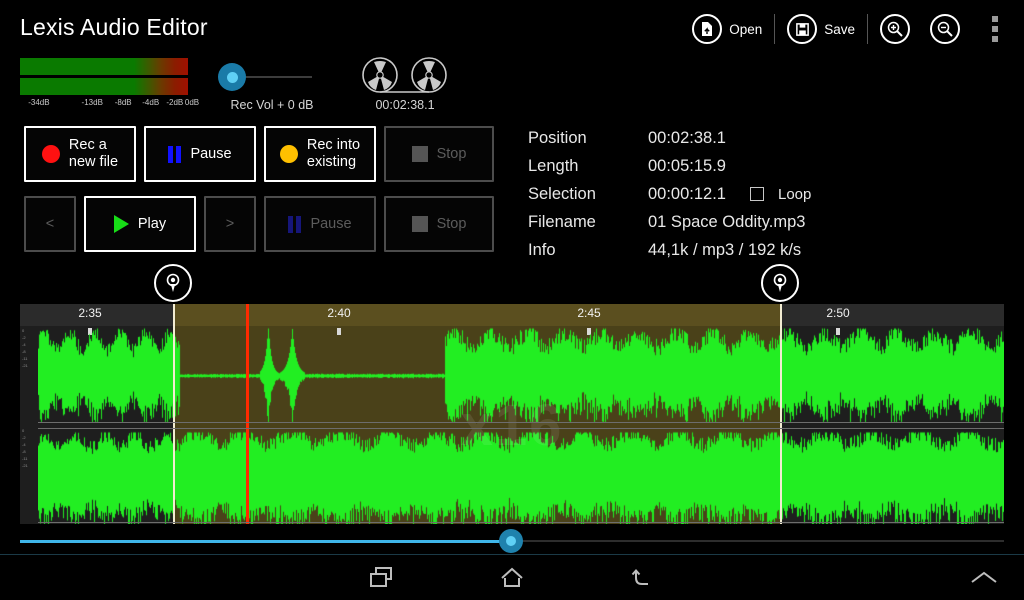 The image size is (1024, 600). Describe the element at coordinates (838, 313) in the screenshot. I see `time-tick-label-3: 2:50` at that location.